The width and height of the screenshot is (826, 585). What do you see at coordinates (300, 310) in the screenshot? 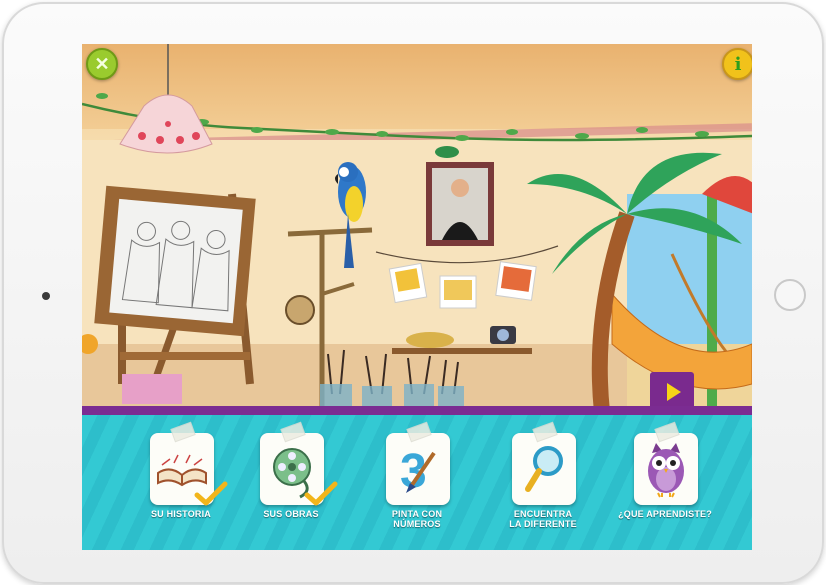
I see `coiled-rope` at bounding box center [300, 310].